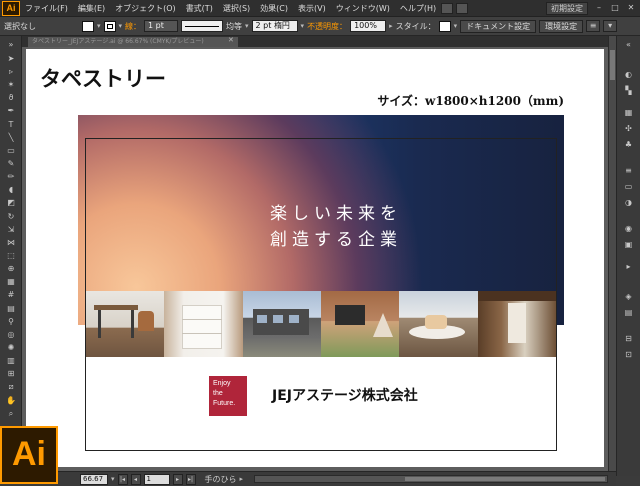 This screenshot has height=486, width=640. What do you see at coordinates (11, 71) in the screenshot?
I see `direct-selection-tool-icon: ▹` at bounding box center [11, 71].